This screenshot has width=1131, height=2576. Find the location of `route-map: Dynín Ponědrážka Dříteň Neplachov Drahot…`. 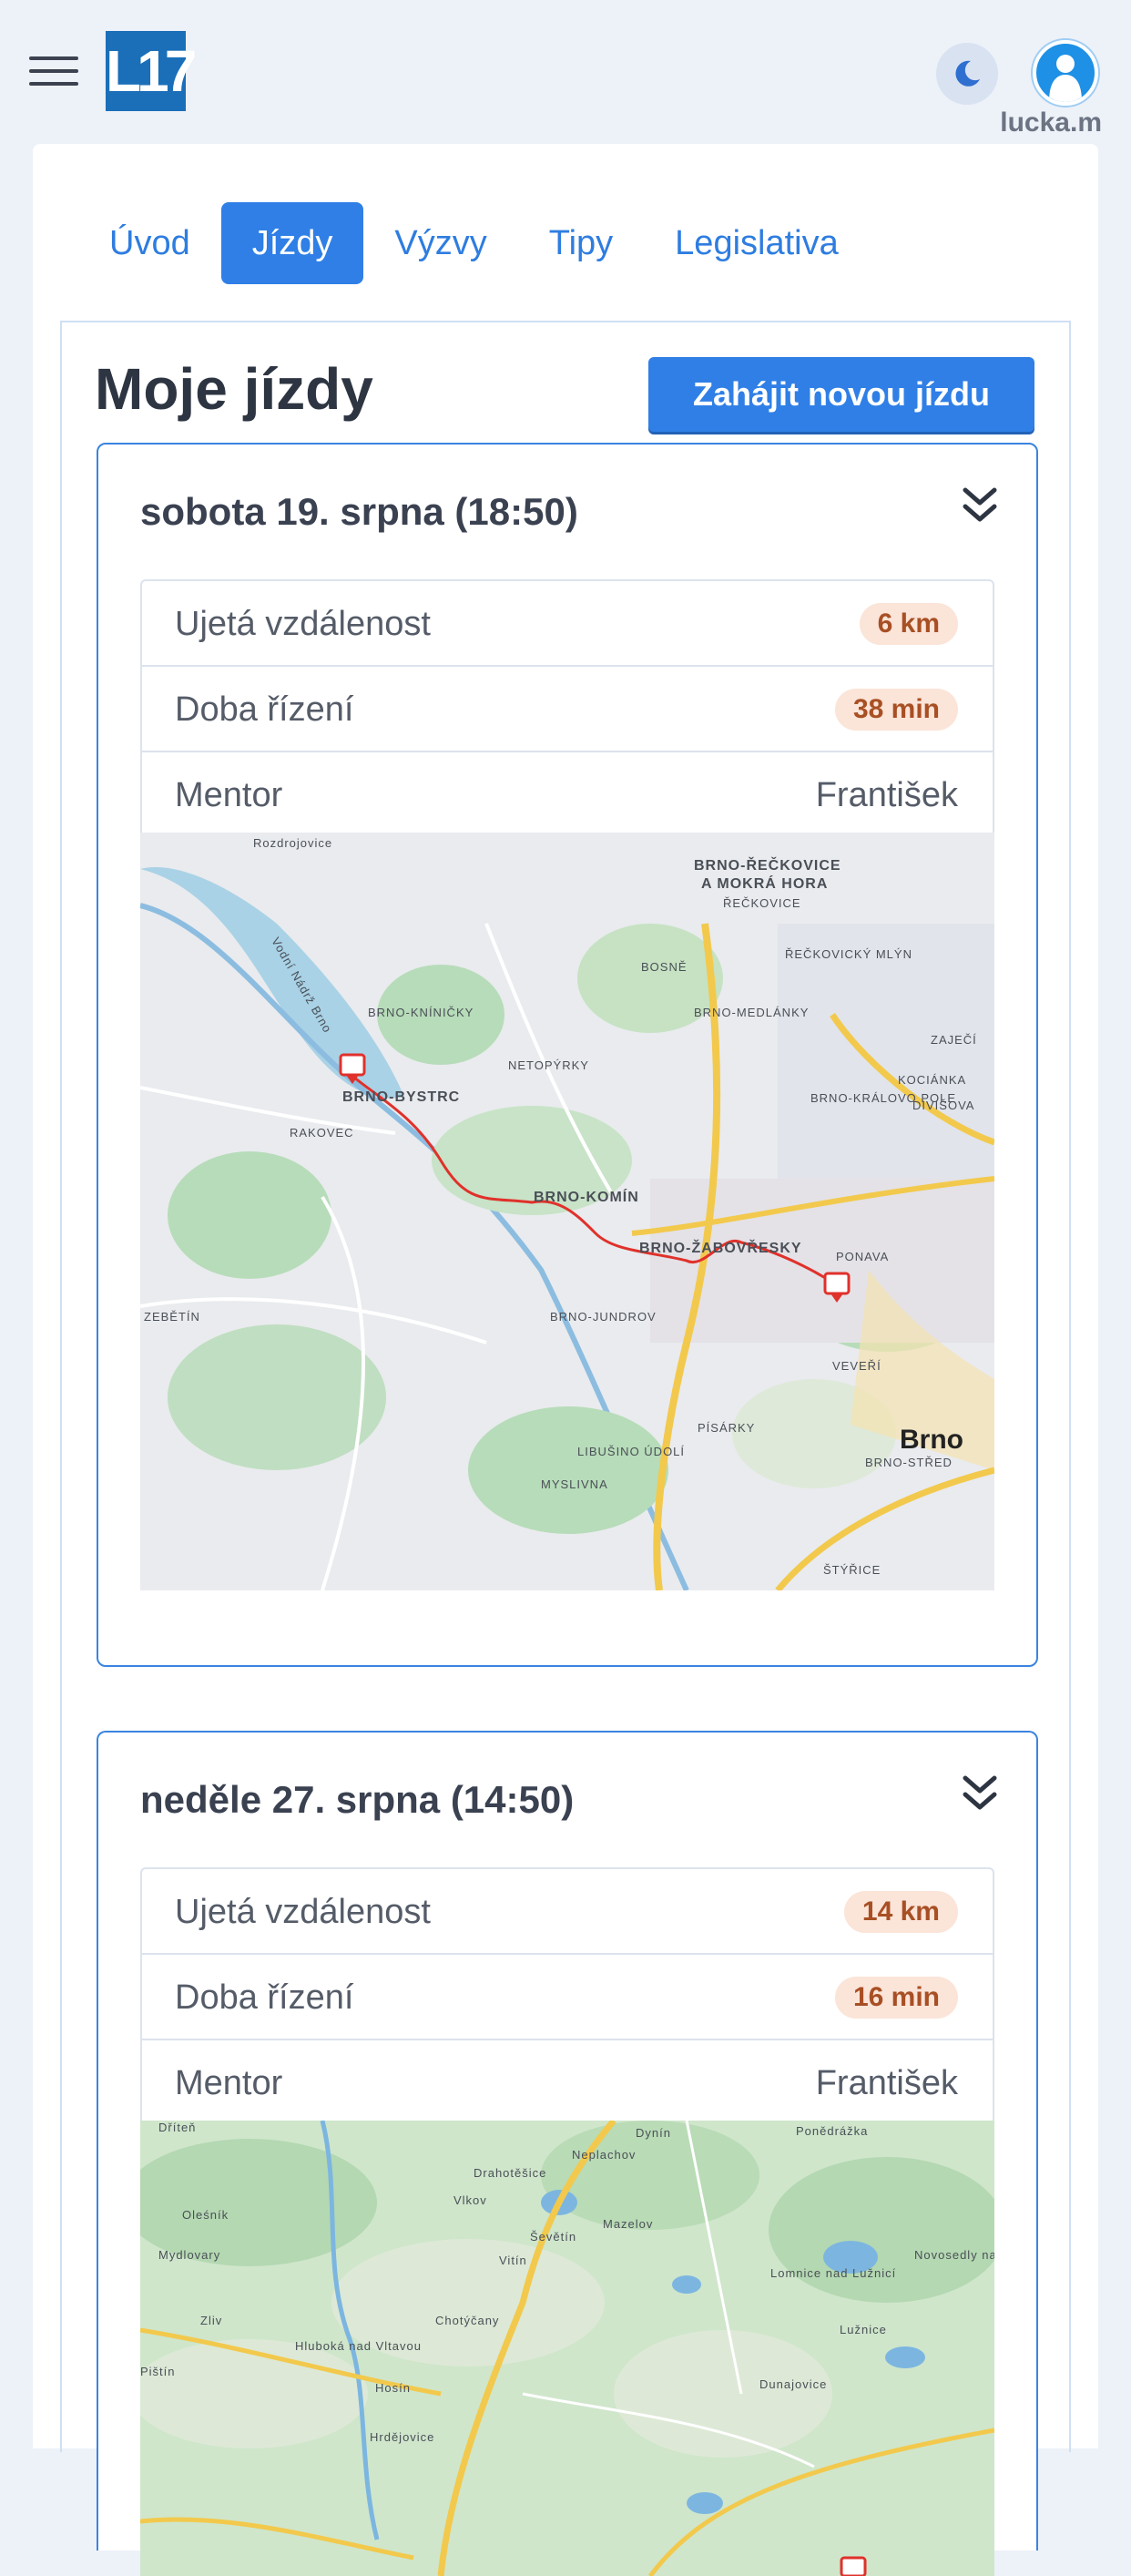

route-map: Dynín Ponědrážka Dříteň Neplachov Drahot… is located at coordinates (567, 2349).